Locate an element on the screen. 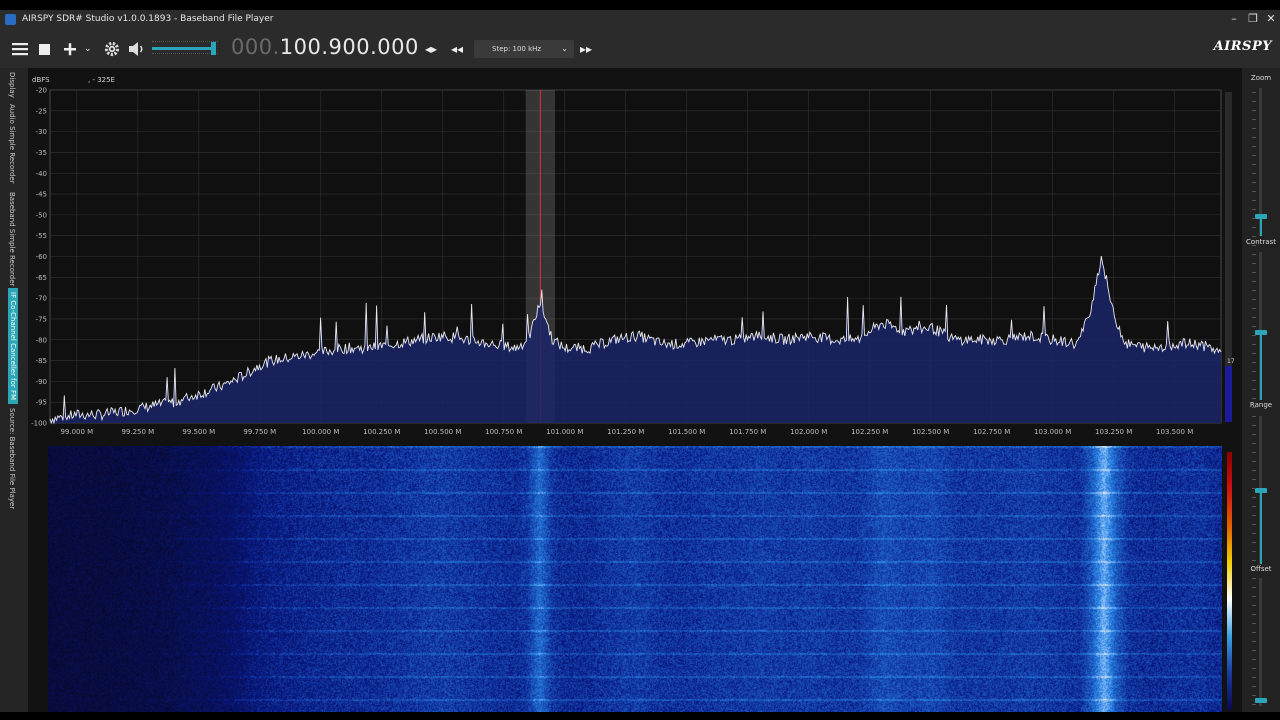  hamburger-menu-icon is located at coordinates (20, 52).